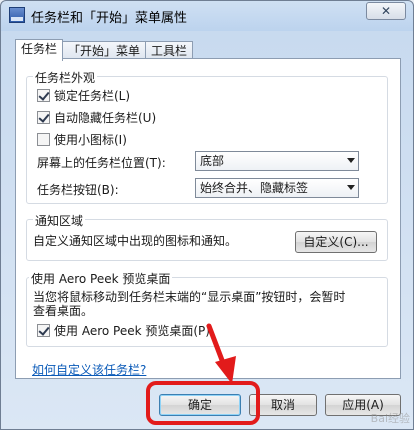  Describe the element at coordinates (207, 15) in the screenshot. I see `title-bar: 任务栏和「开始」菜单属性 ✕` at that location.